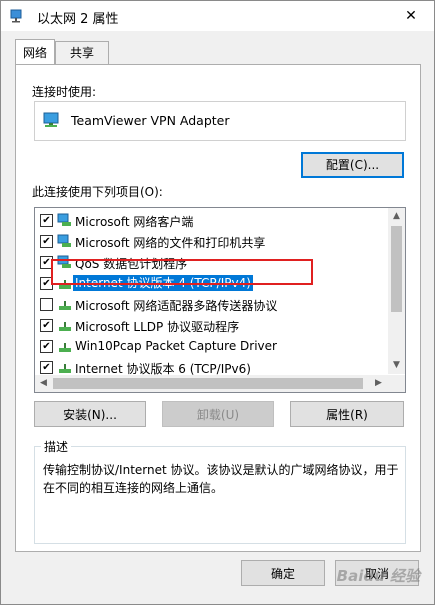 Image resolution: width=435 pixels, height=605 pixels. What do you see at coordinates (211, 220) in the screenshot?
I see `list-item: ✔ Microsoft 网络客户端` at bounding box center [211, 220].